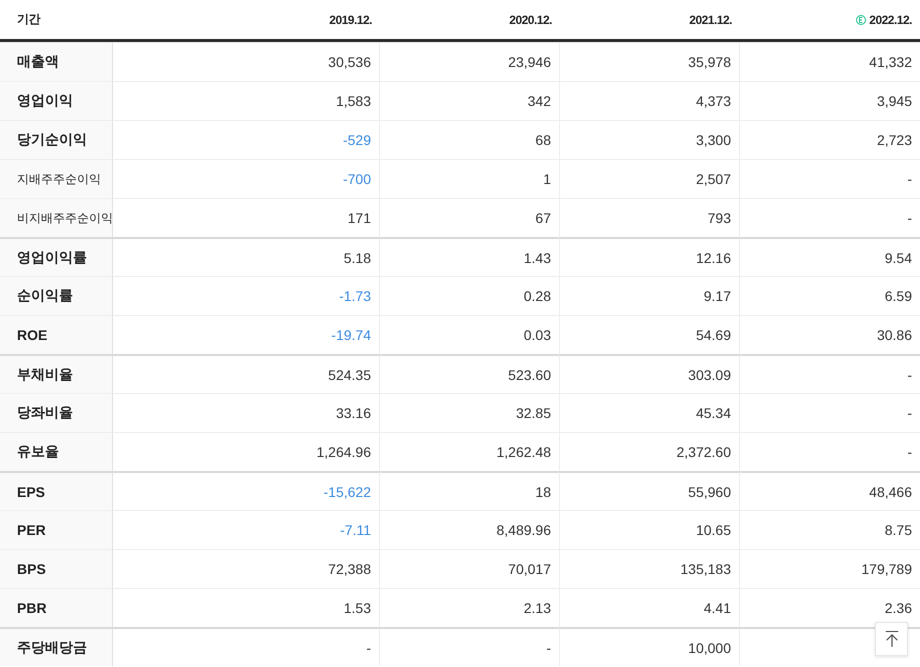 Image resolution: width=920 pixels, height=667 pixels. I want to click on column-header: 2022.12., so click(890, 19).